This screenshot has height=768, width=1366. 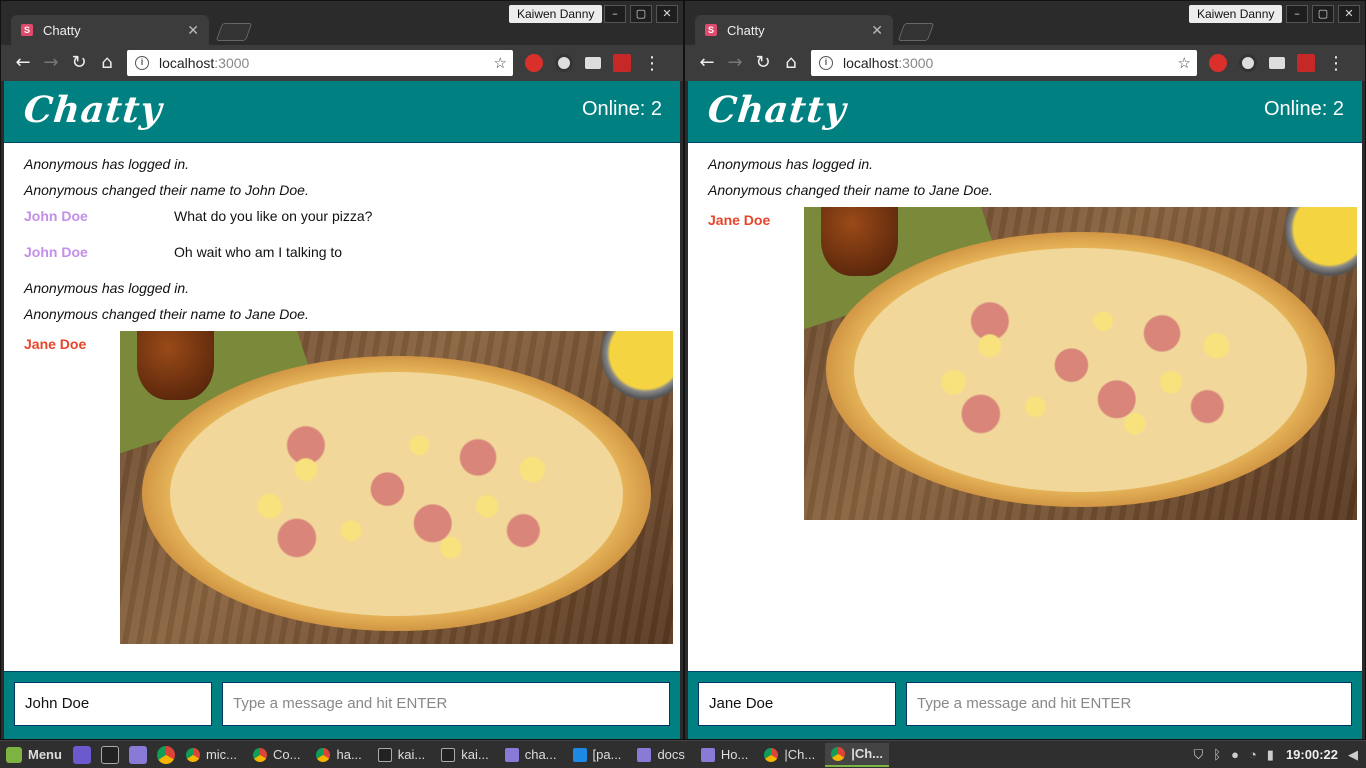 I want to click on title-bar: S Chatty ✕ Kaiwen Danny – ▢ ✕, so click(x=342, y=23).